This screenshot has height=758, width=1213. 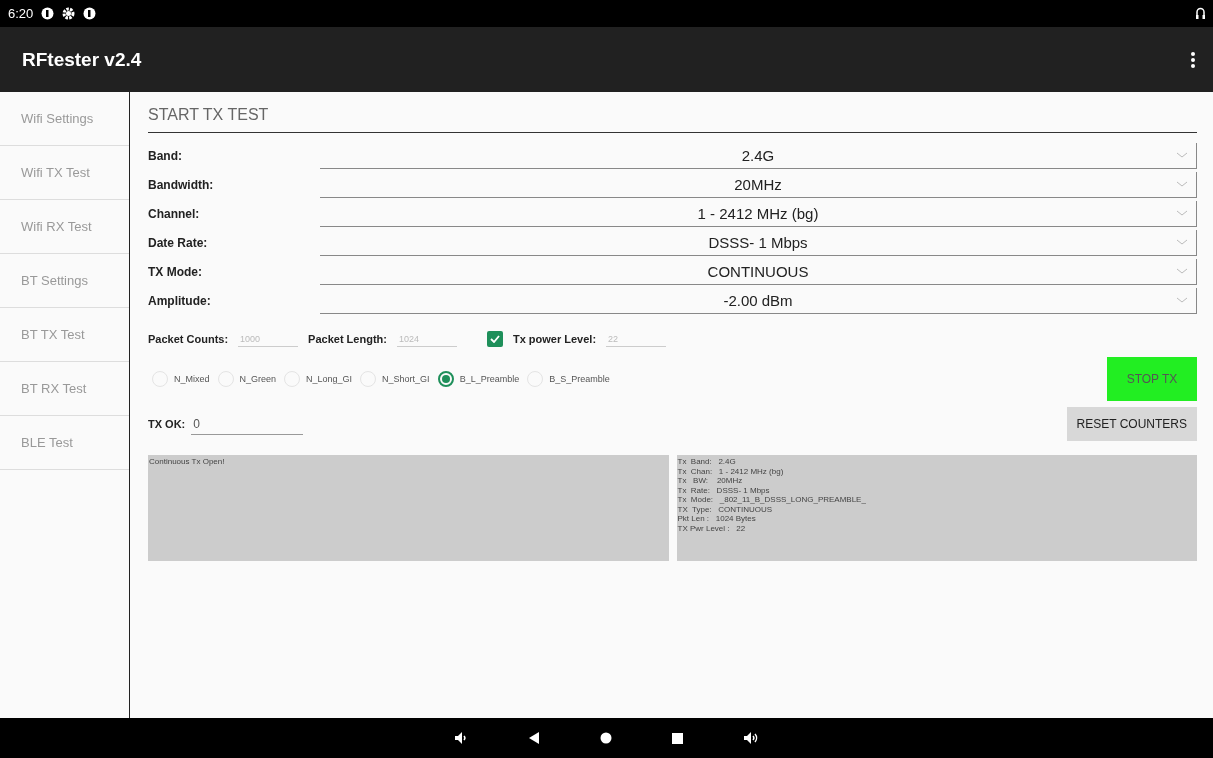 What do you see at coordinates (408, 508) in the screenshot?
I see `log-text: Continuous Tx Open!` at bounding box center [408, 508].